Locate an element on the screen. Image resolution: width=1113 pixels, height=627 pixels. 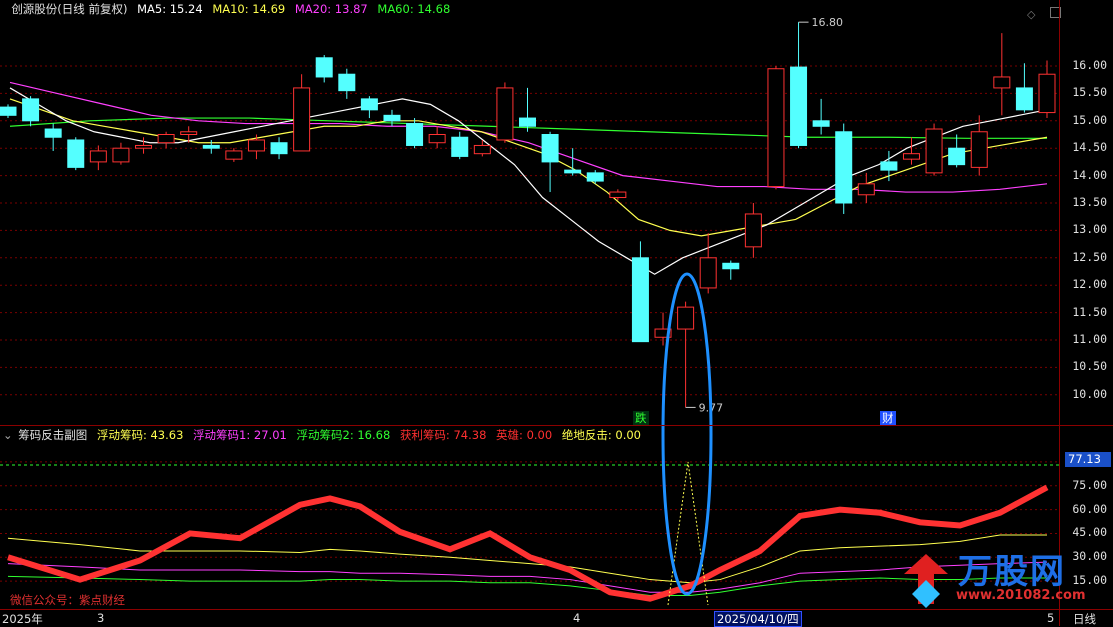
price-tick-label: 14.00 is located at coordinates (1089, 174).